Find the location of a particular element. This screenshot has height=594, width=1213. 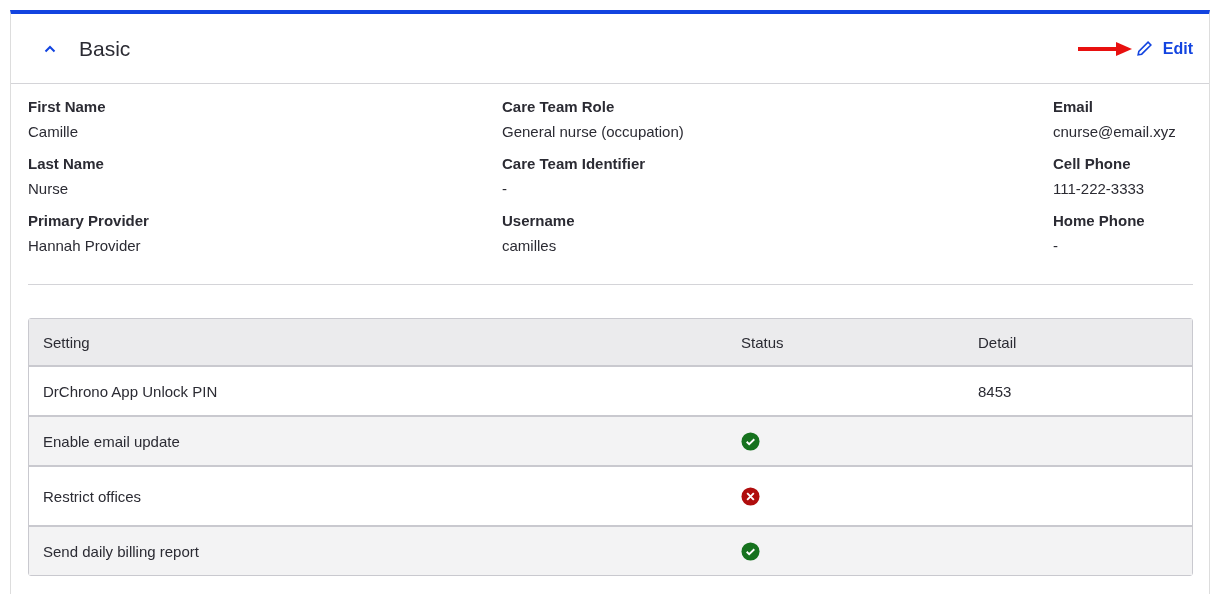

field-label: Email is located at coordinates (1074, 106).